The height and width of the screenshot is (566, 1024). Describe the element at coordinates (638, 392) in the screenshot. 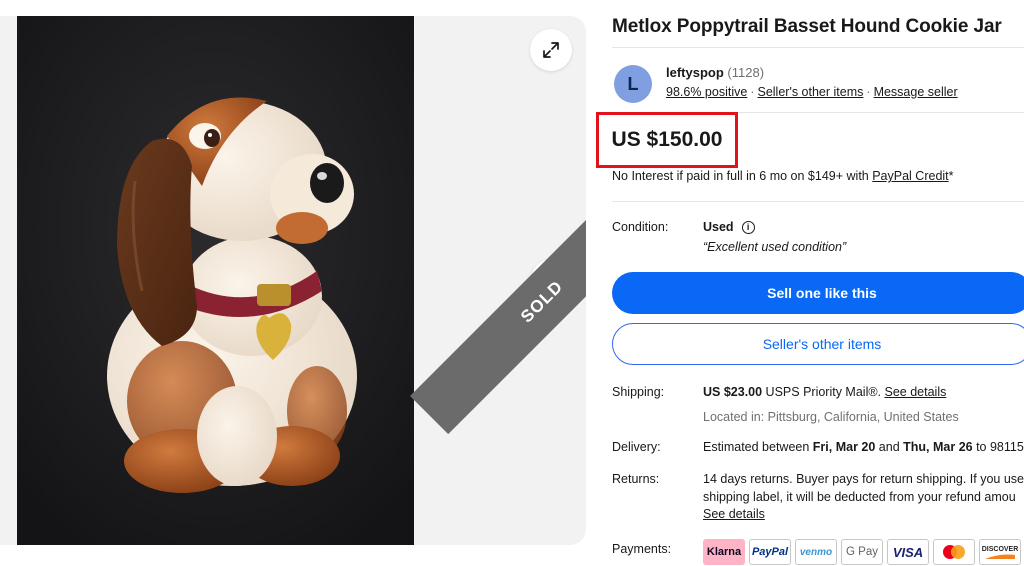

I see `shipping-label: Shipping:` at that location.